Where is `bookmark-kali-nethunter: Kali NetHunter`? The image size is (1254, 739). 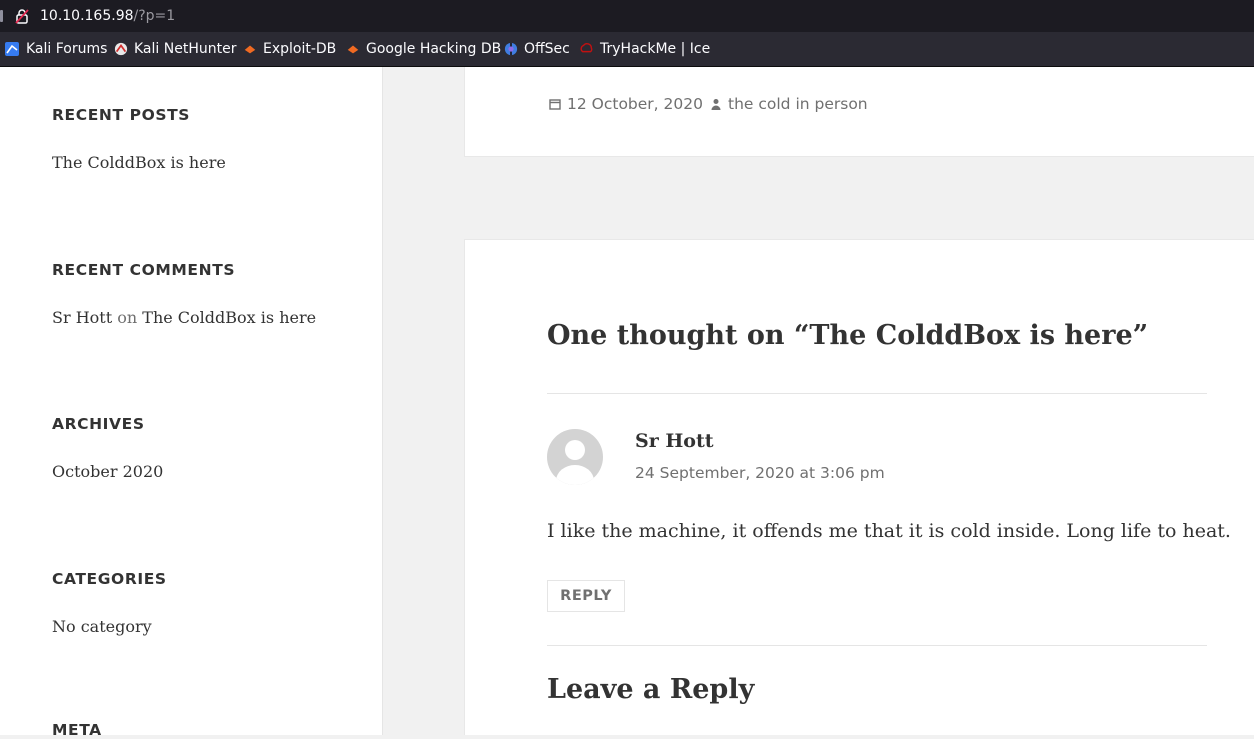 bookmark-kali-nethunter: Kali NetHunter is located at coordinates (175, 49).